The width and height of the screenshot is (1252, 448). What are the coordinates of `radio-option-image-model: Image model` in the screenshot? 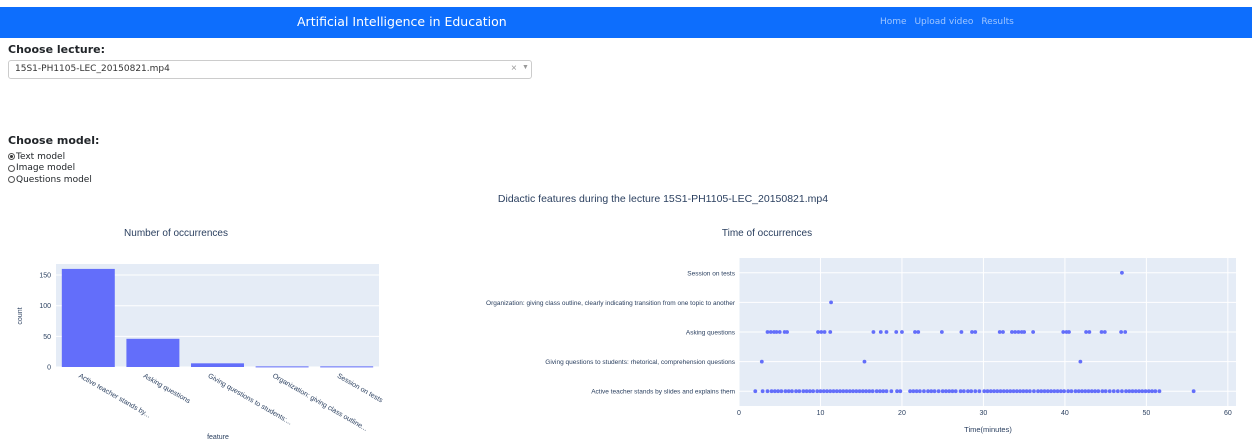 It's located at (50, 169).